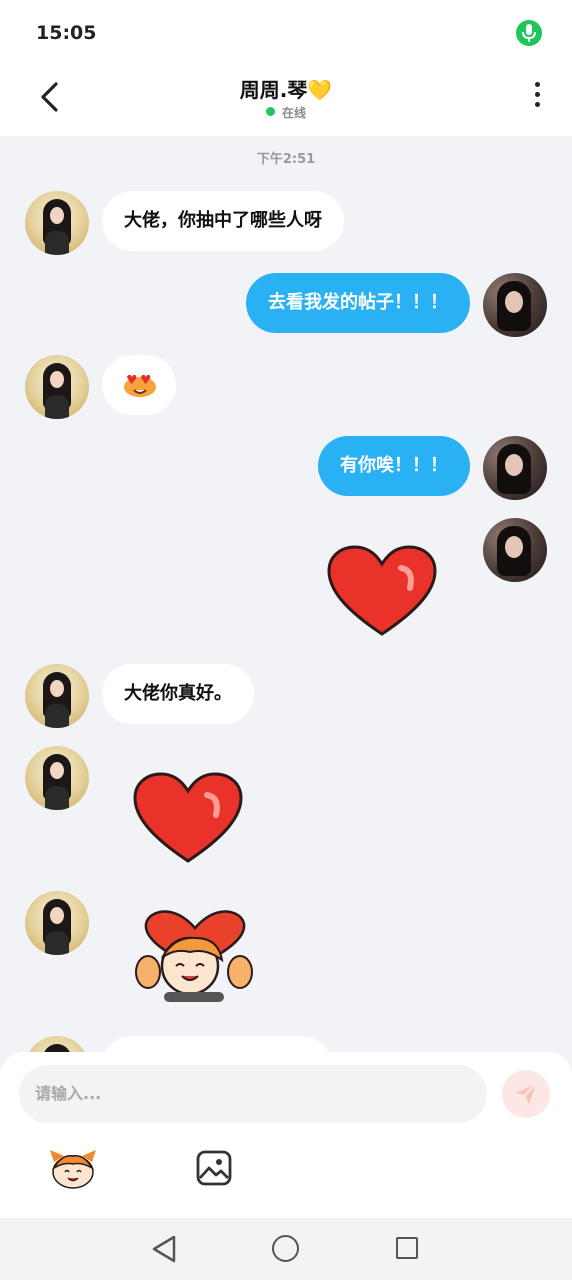 This screenshot has width=572, height=1280. I want to click on message-bubble-incoming: 大佬，你抽中了哪些人呀, so click(223, 221).